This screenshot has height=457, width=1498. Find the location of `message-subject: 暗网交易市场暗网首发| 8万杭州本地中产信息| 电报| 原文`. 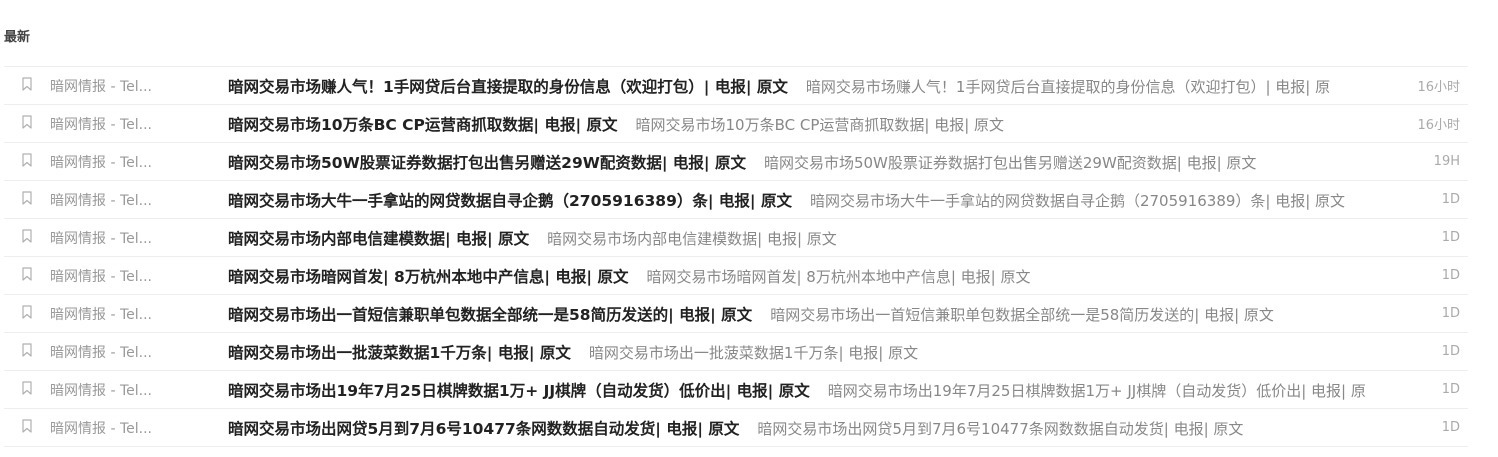

message-subject: 暗网交易市场暗网首发| 8万杭州本地中产信息| 电报| 原文 is located at coordinates (428, 276).